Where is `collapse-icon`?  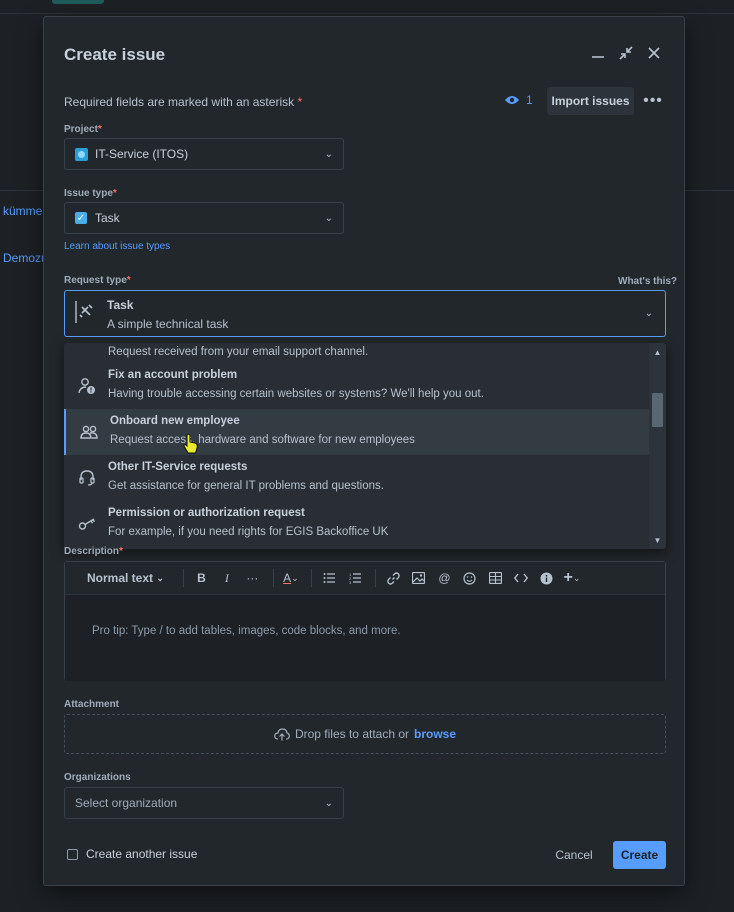 collapse-icon is located at coordinates (626, 53).